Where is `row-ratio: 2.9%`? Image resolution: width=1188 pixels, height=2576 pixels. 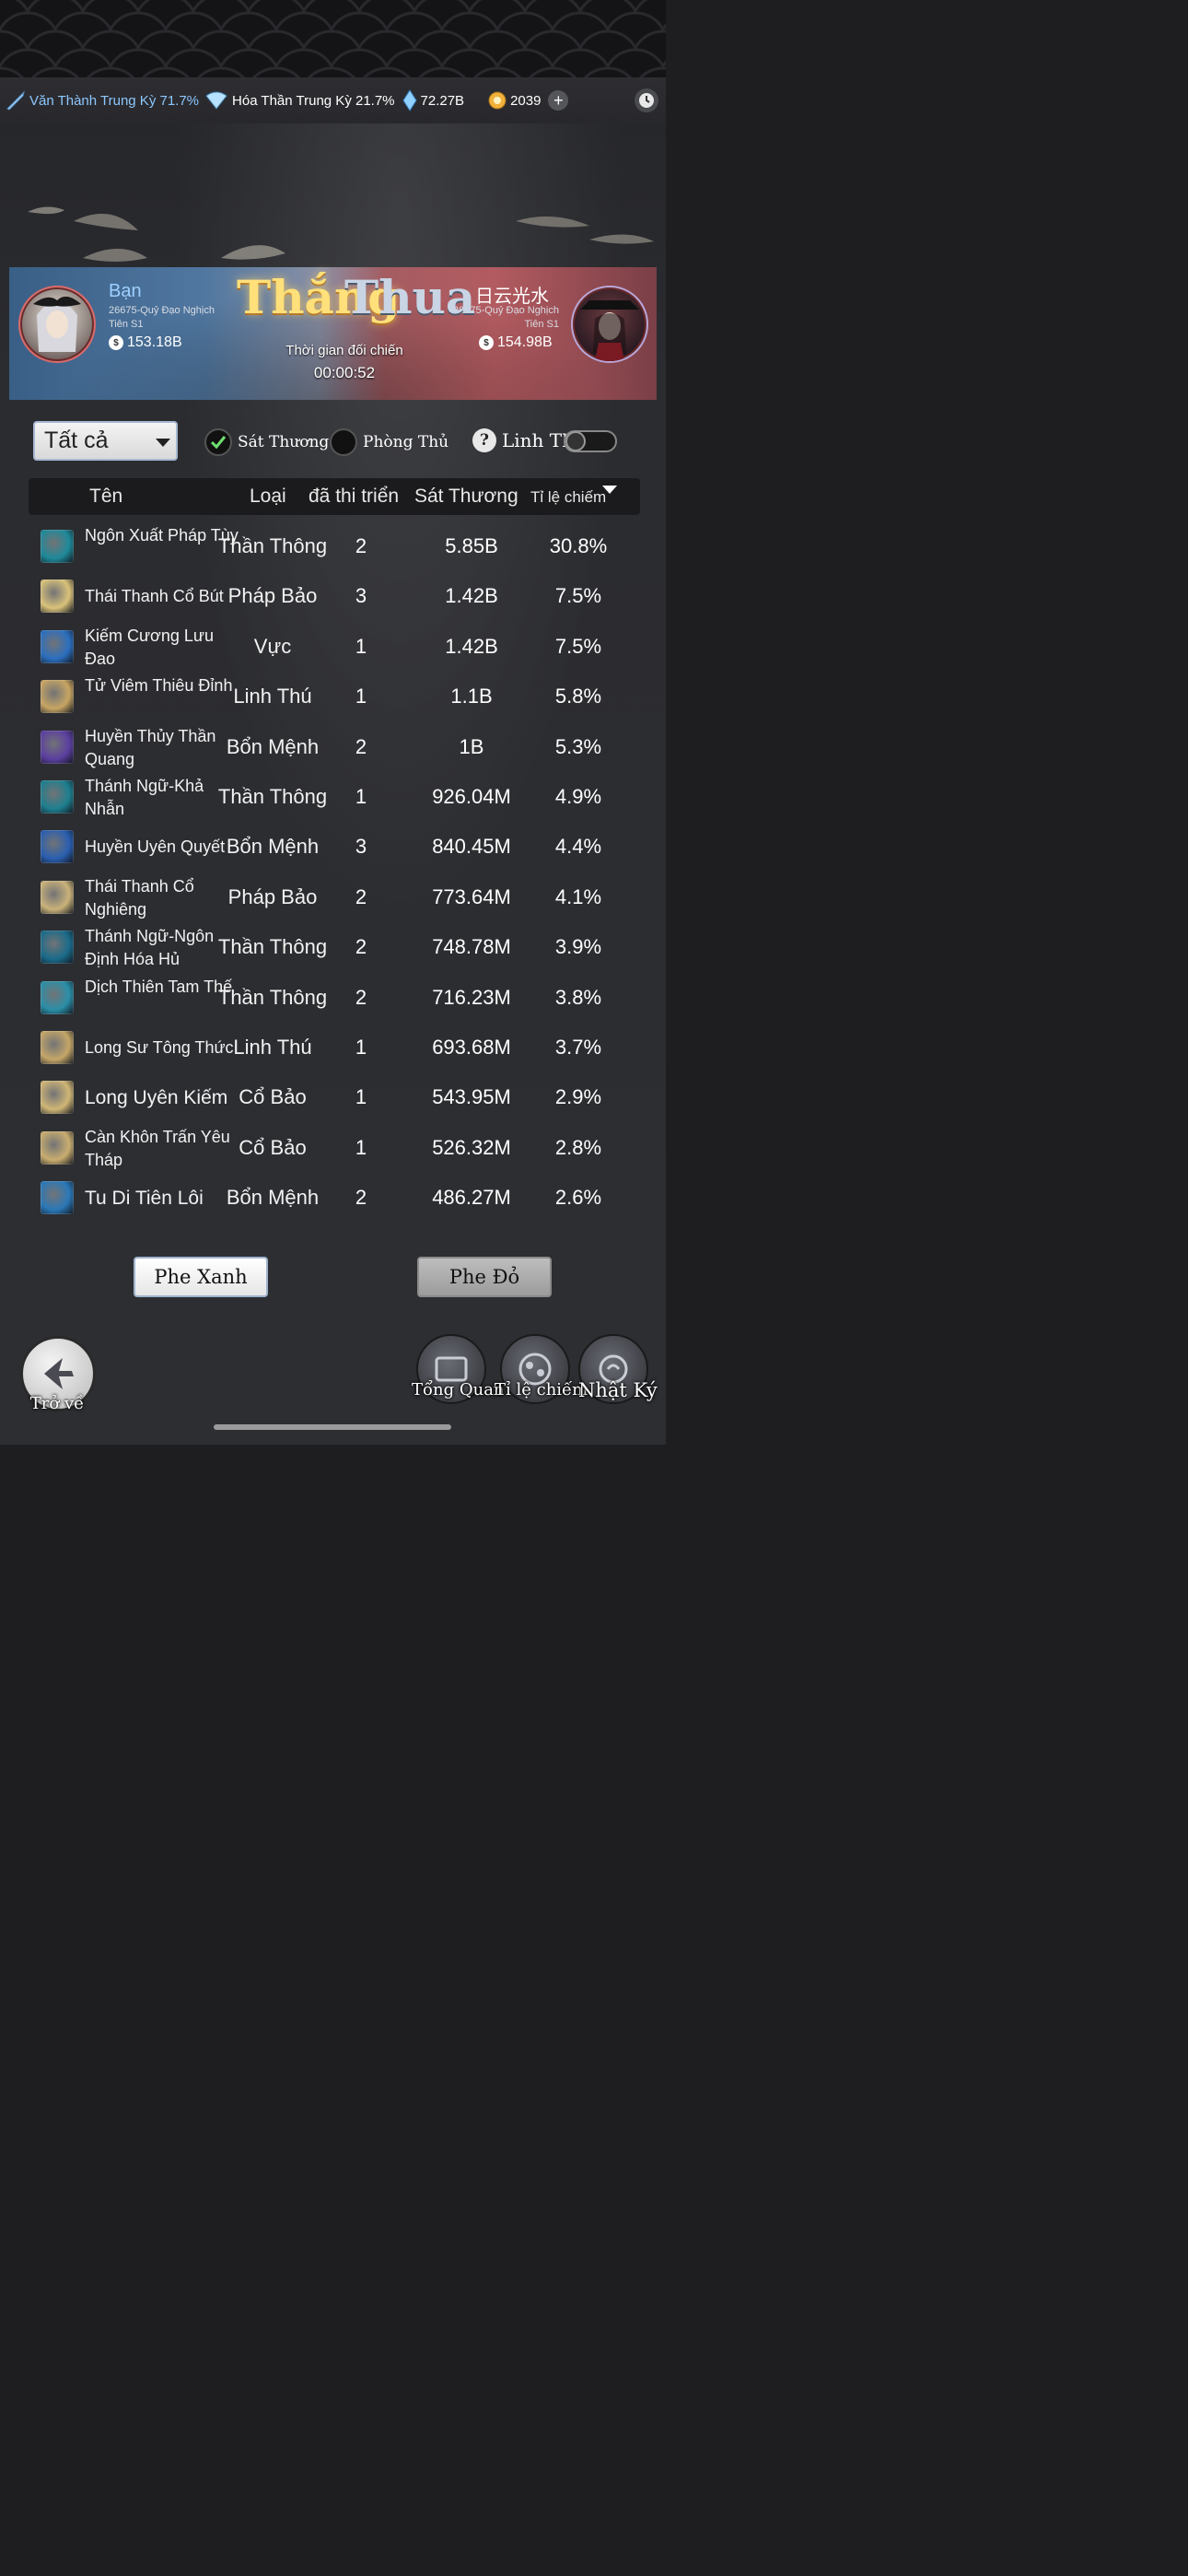 row-ratio: 2.9% is located at coordinates (578, 1097).